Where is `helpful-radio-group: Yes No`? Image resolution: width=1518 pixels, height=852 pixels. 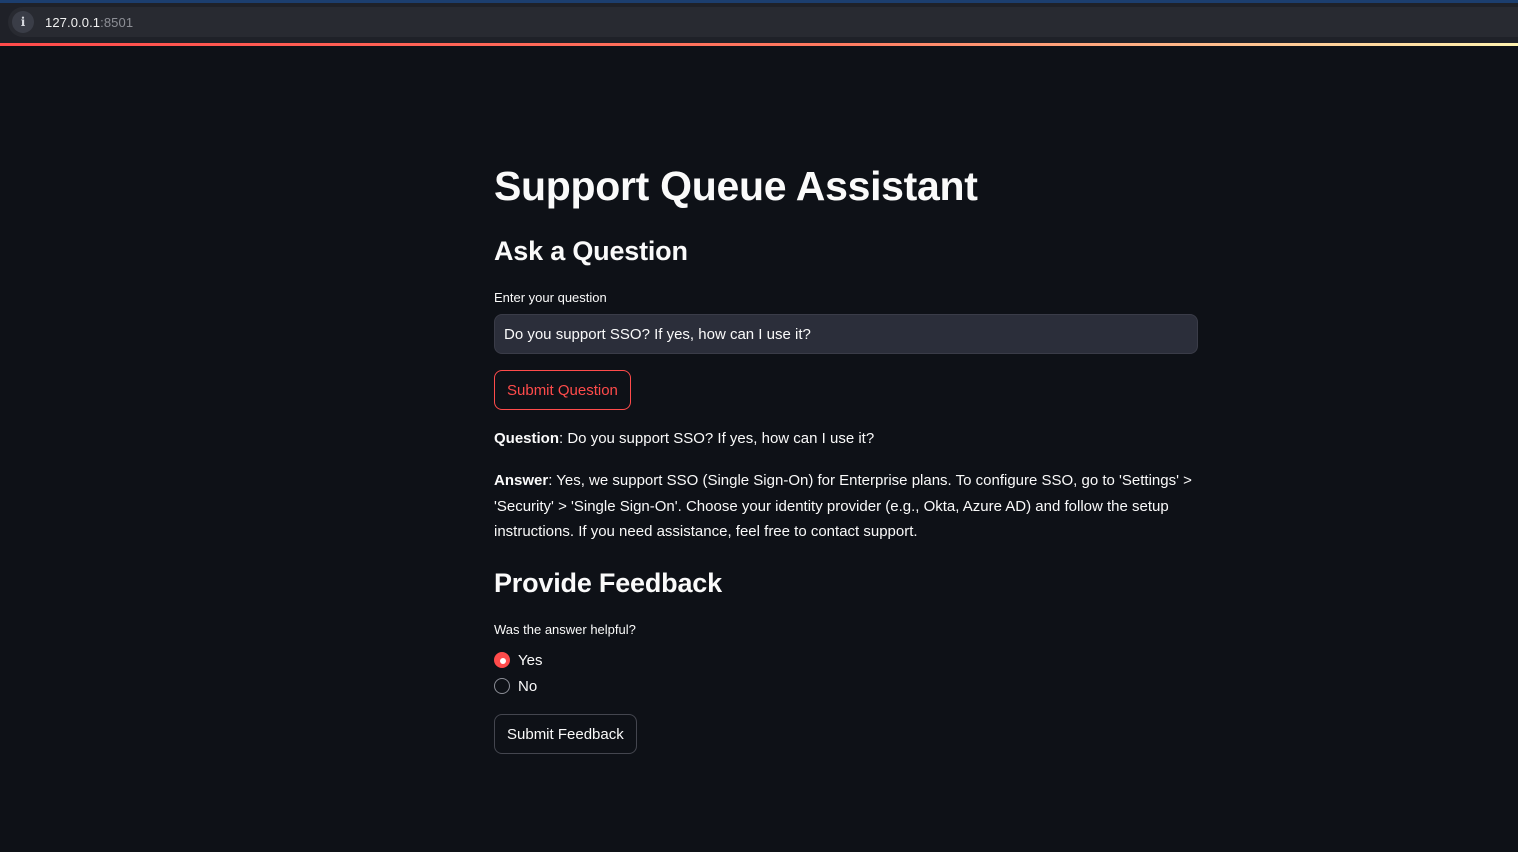 helpful-radio-group: Yes No is located at coordinates (518, 673).